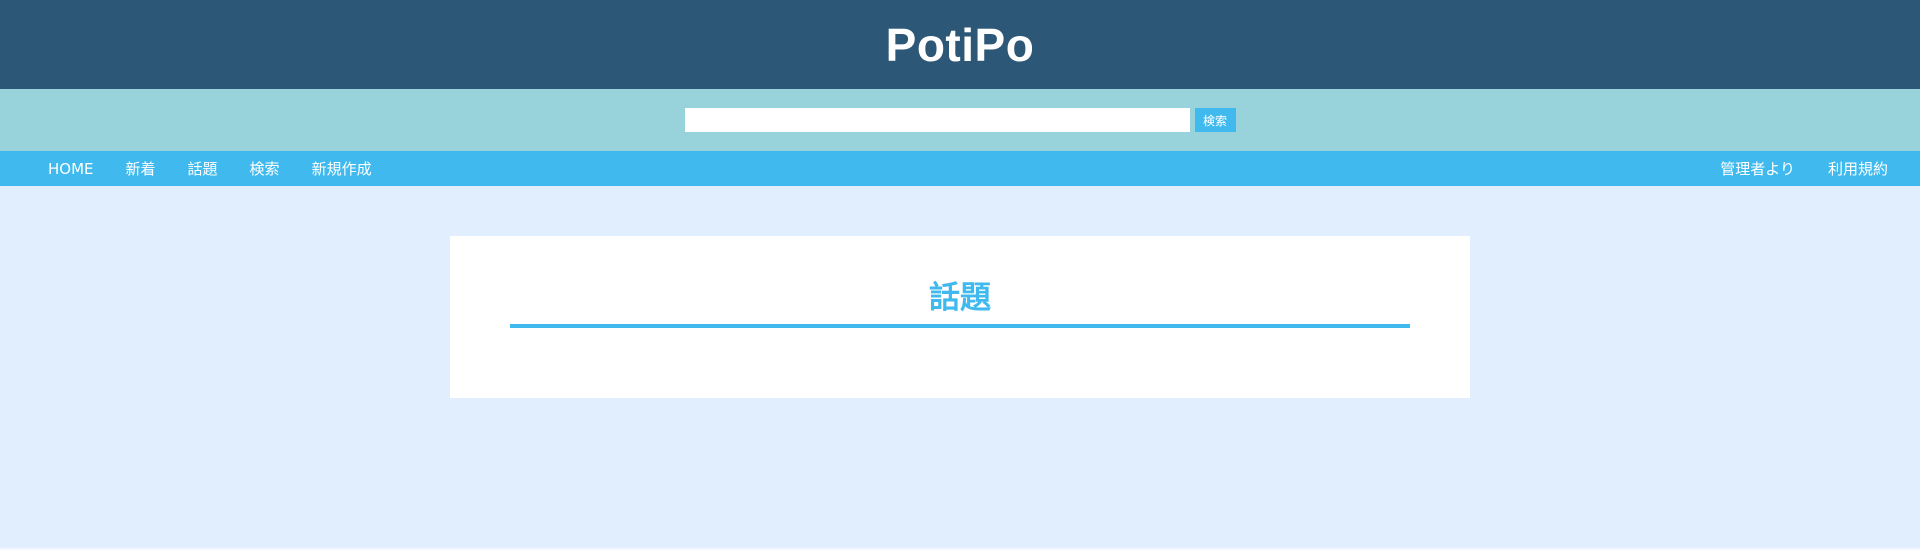 The height and width of the screenshot is (550, 1920). Describe the element at coordinates (71, 169) in the screenshot. I see `nav-home: HOME` at that location.